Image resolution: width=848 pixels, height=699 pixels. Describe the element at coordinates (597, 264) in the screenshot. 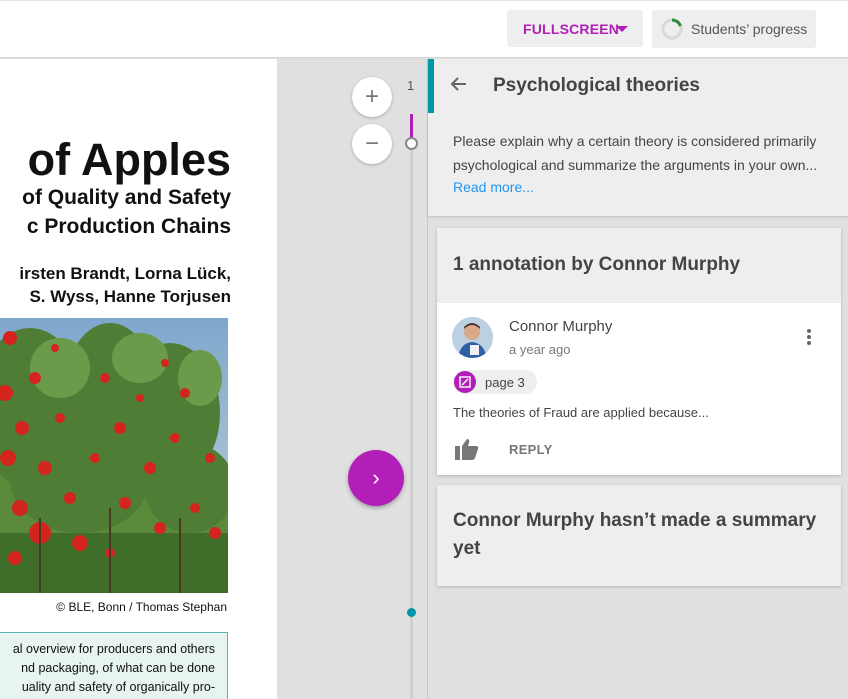

I see `annotation-count-title: 1 annotation by Connor Murphy` at that location.